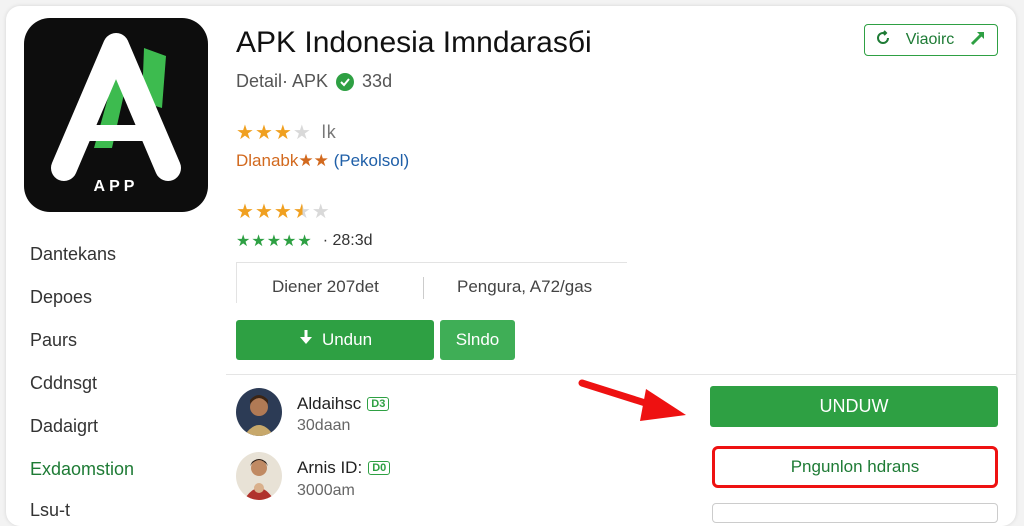  Describe the element at coordinates (431, 282) in the screenshot. I see `info-box: Diener 207det Pengura, A72/gas` at that location.